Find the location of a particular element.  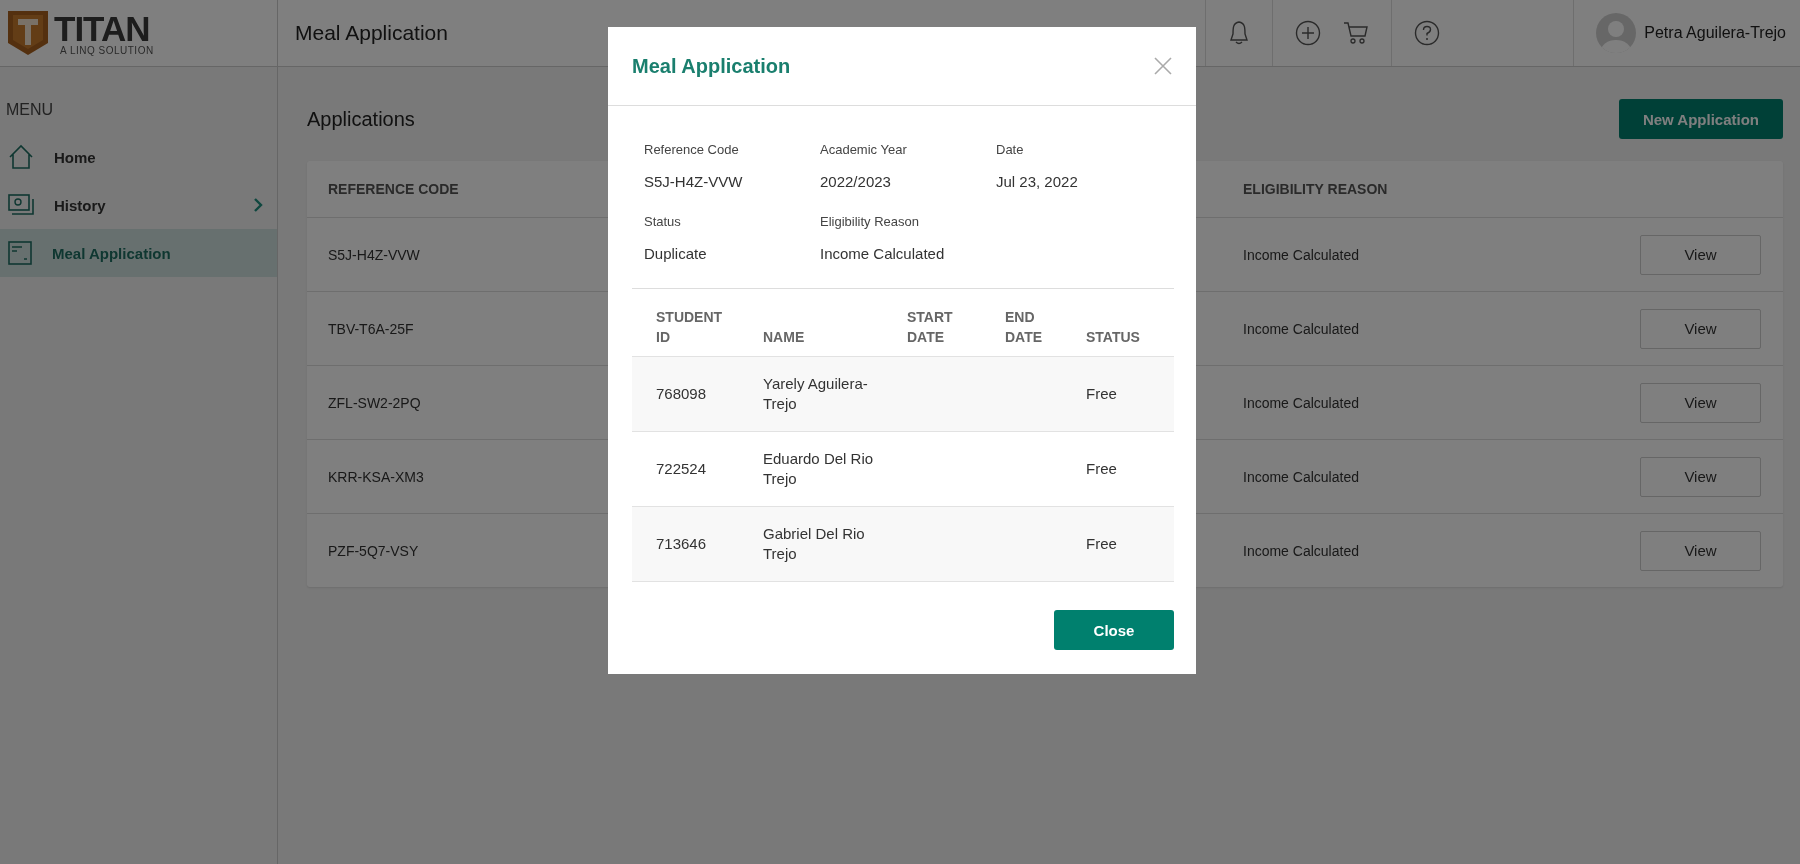

table-cell: ZFL-SW2-2PQ is located at coordinates (374, 402).